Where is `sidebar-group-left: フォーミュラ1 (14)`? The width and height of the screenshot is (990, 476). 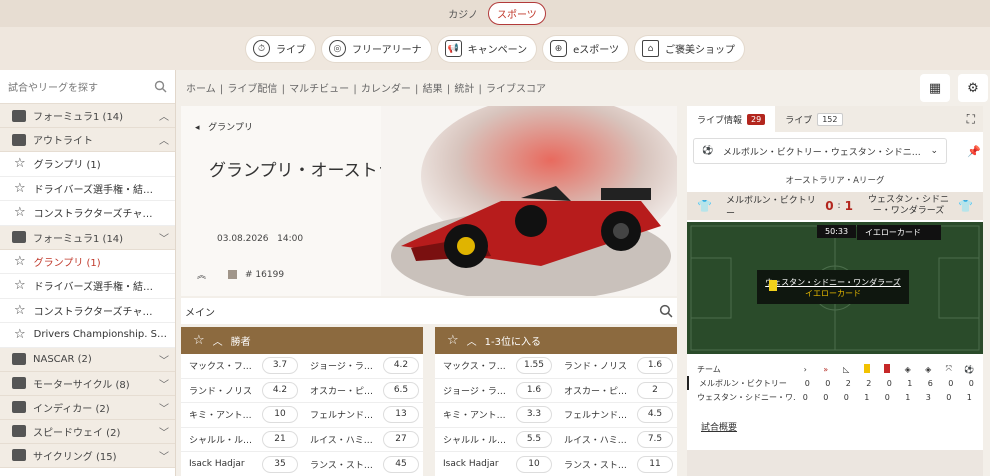 sidebar-group-left: フォーミュラ1 (14) is located at coordinates (67, 237).